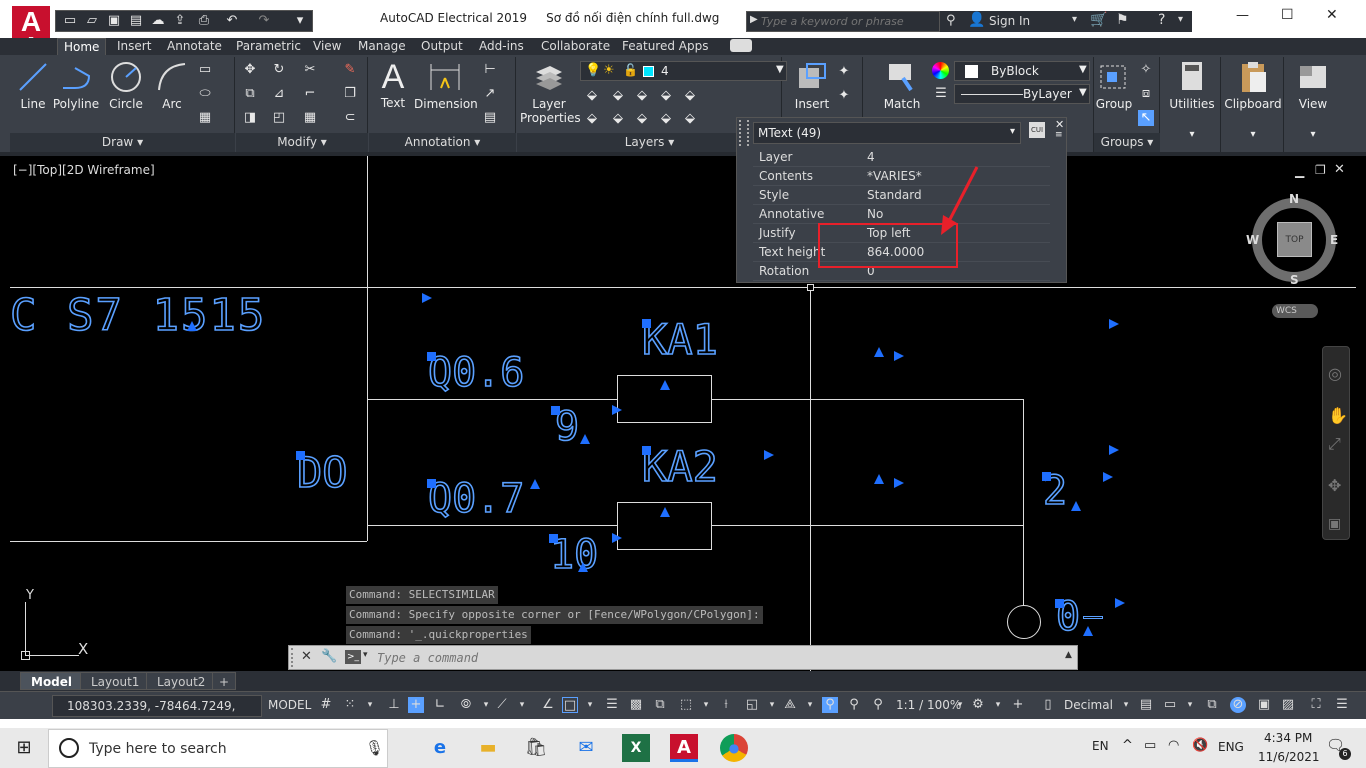 The image size is (1366, 768). Describe the element at coordinates (1150, 745) in the screenshot. I see `battery-icon: ▭` at that location.